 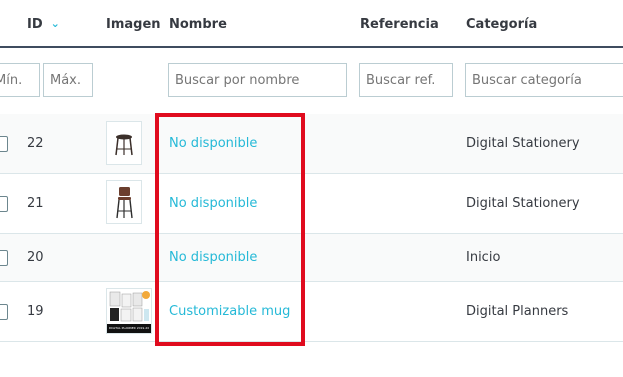 What do you see at coordinates (133, 24) in the screenshot?
I see `column-image-label: Imagen` at bounding box center [133, 24].